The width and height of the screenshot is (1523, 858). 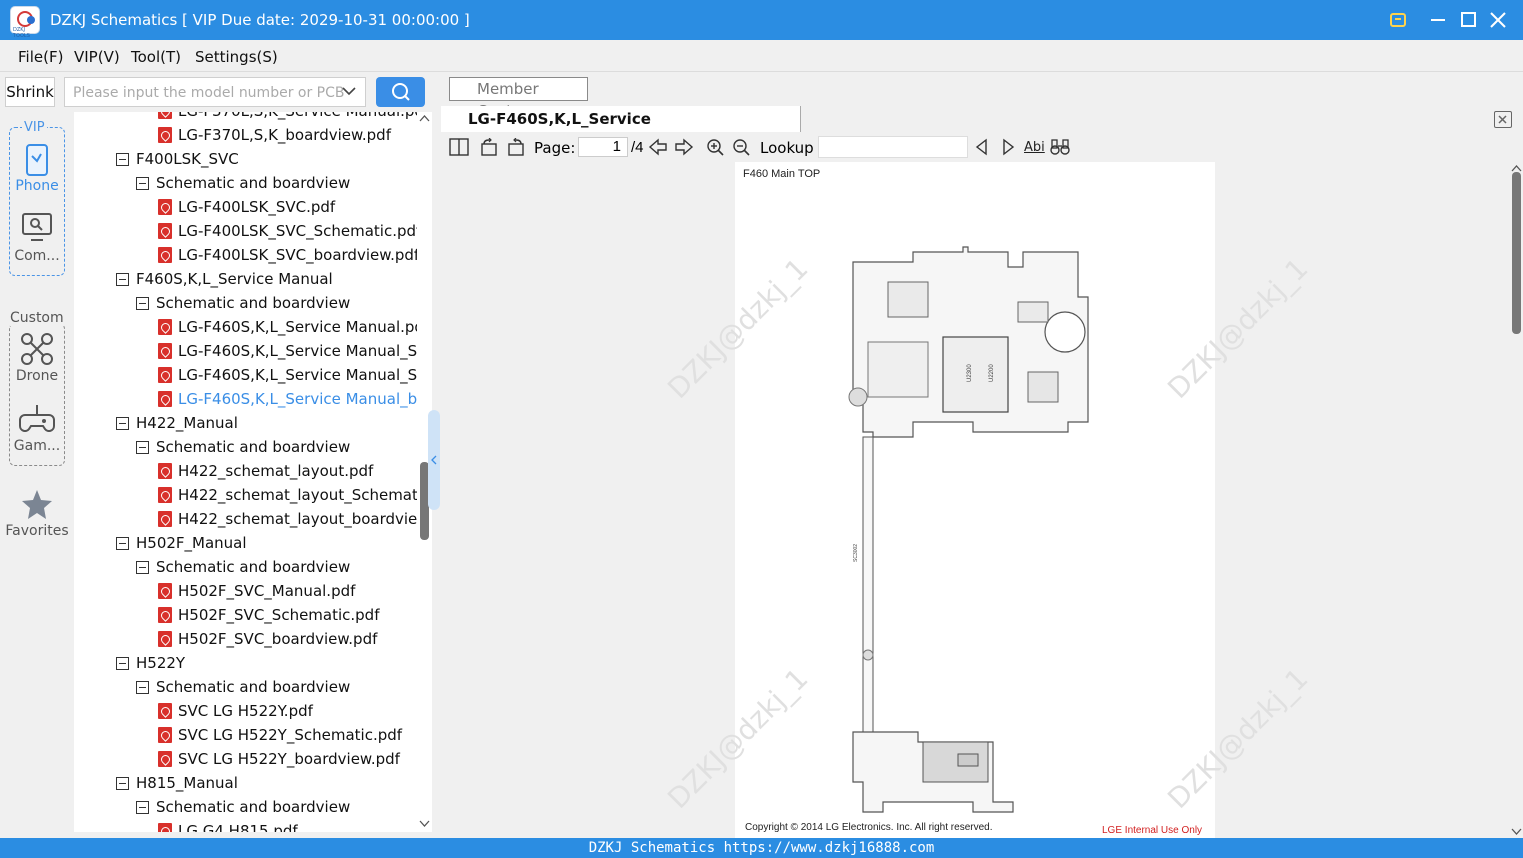 I want to click on phone-icon, so click(x=37, y=160).